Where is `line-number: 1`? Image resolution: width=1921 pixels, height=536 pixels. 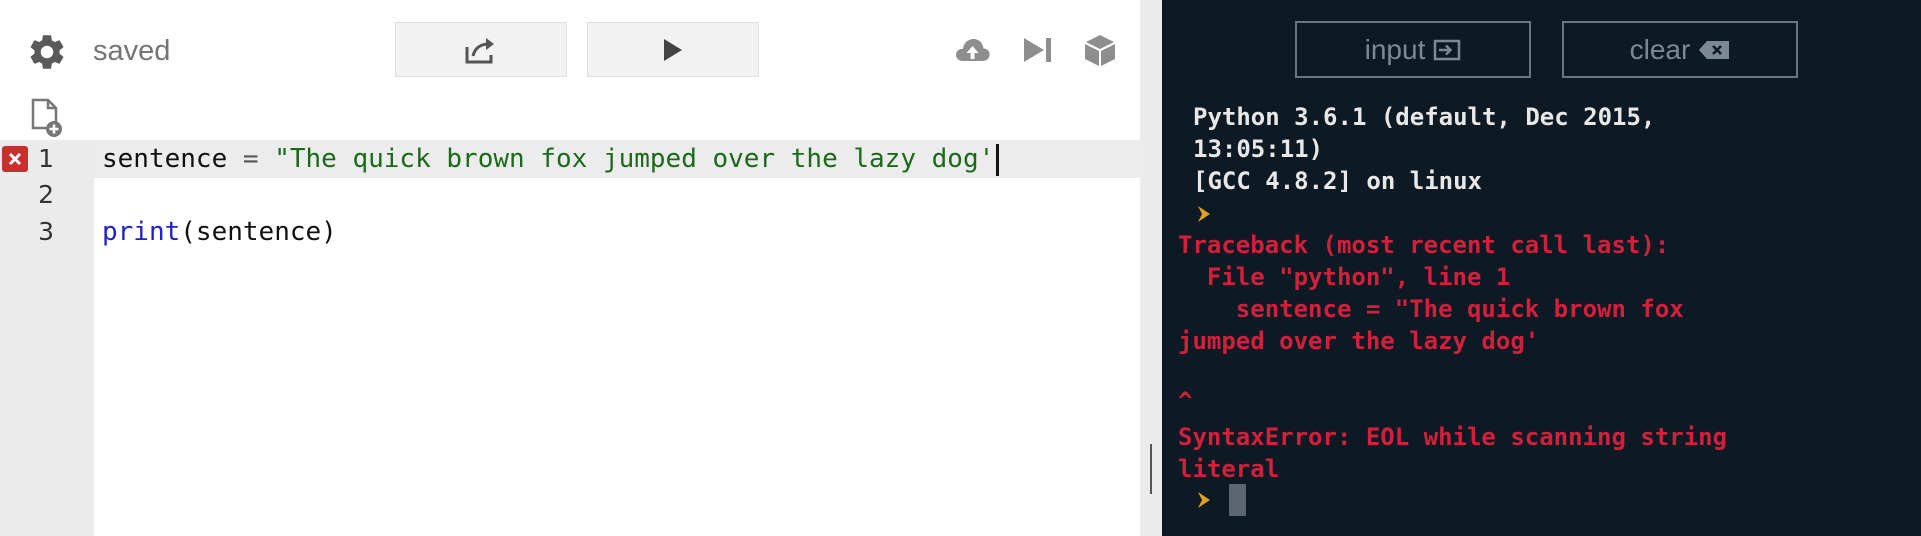 line-number: 1 is located at coordinates (46, 158).